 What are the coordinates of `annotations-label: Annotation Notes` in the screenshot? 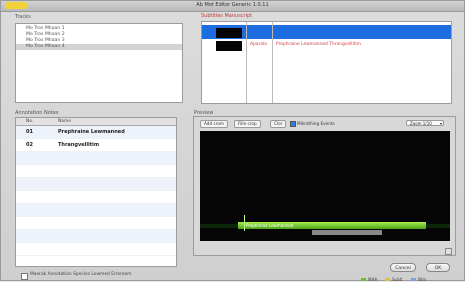 It's located at (37, 113).